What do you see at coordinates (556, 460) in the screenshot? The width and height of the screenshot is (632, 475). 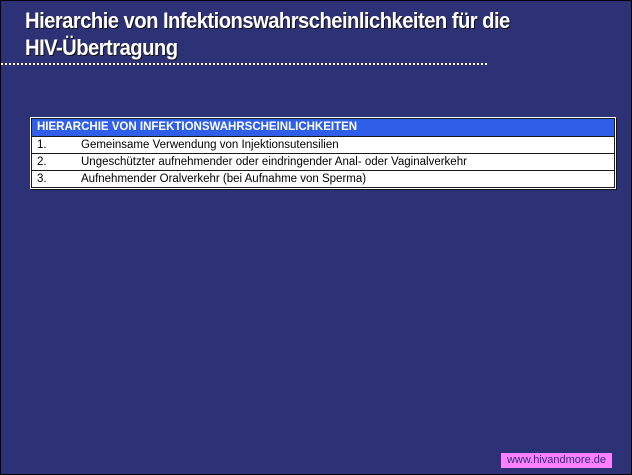 I see `website-link: www.hivandmore.de` at bounding box center [556, 460].